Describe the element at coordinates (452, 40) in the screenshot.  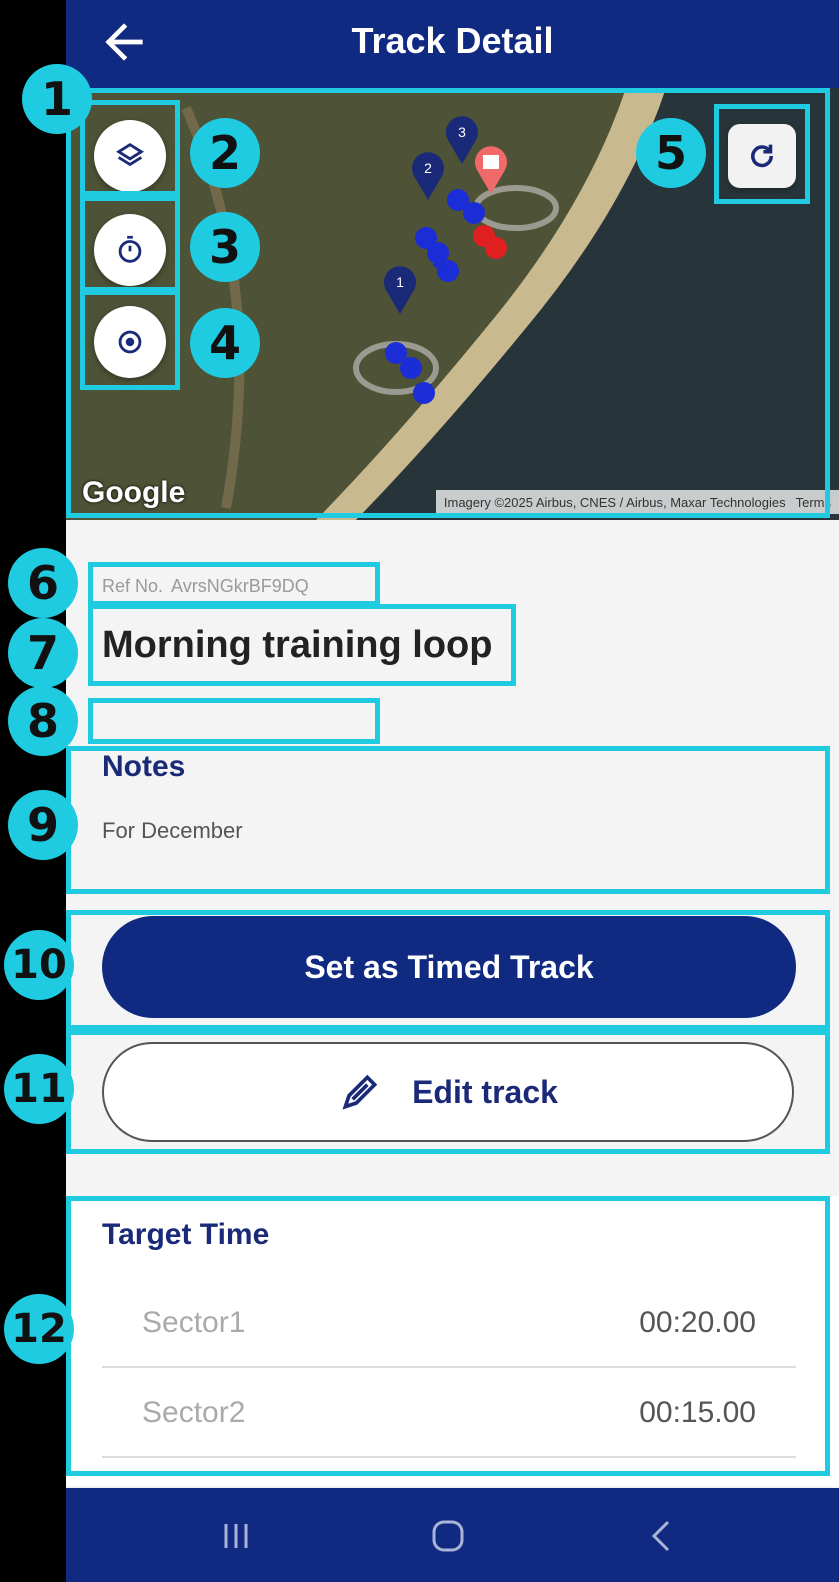
I see `page-title: Track Detail` at that location.